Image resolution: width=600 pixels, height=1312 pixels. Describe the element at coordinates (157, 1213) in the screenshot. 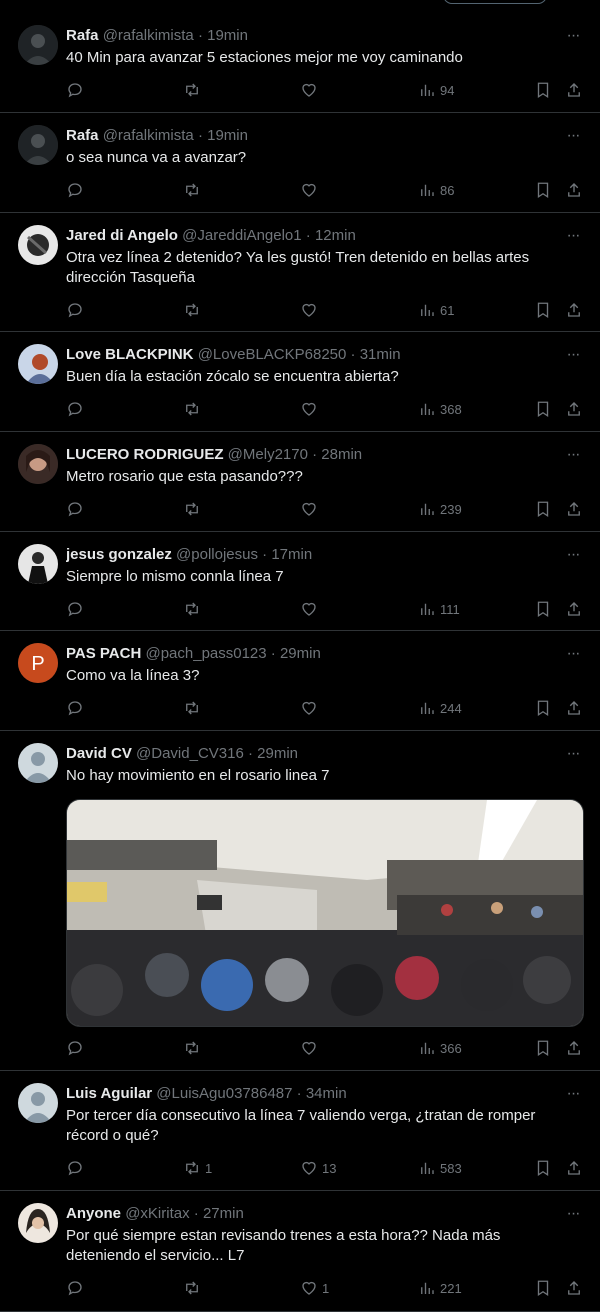

I see `author-handle: @xKiritax` at that location.